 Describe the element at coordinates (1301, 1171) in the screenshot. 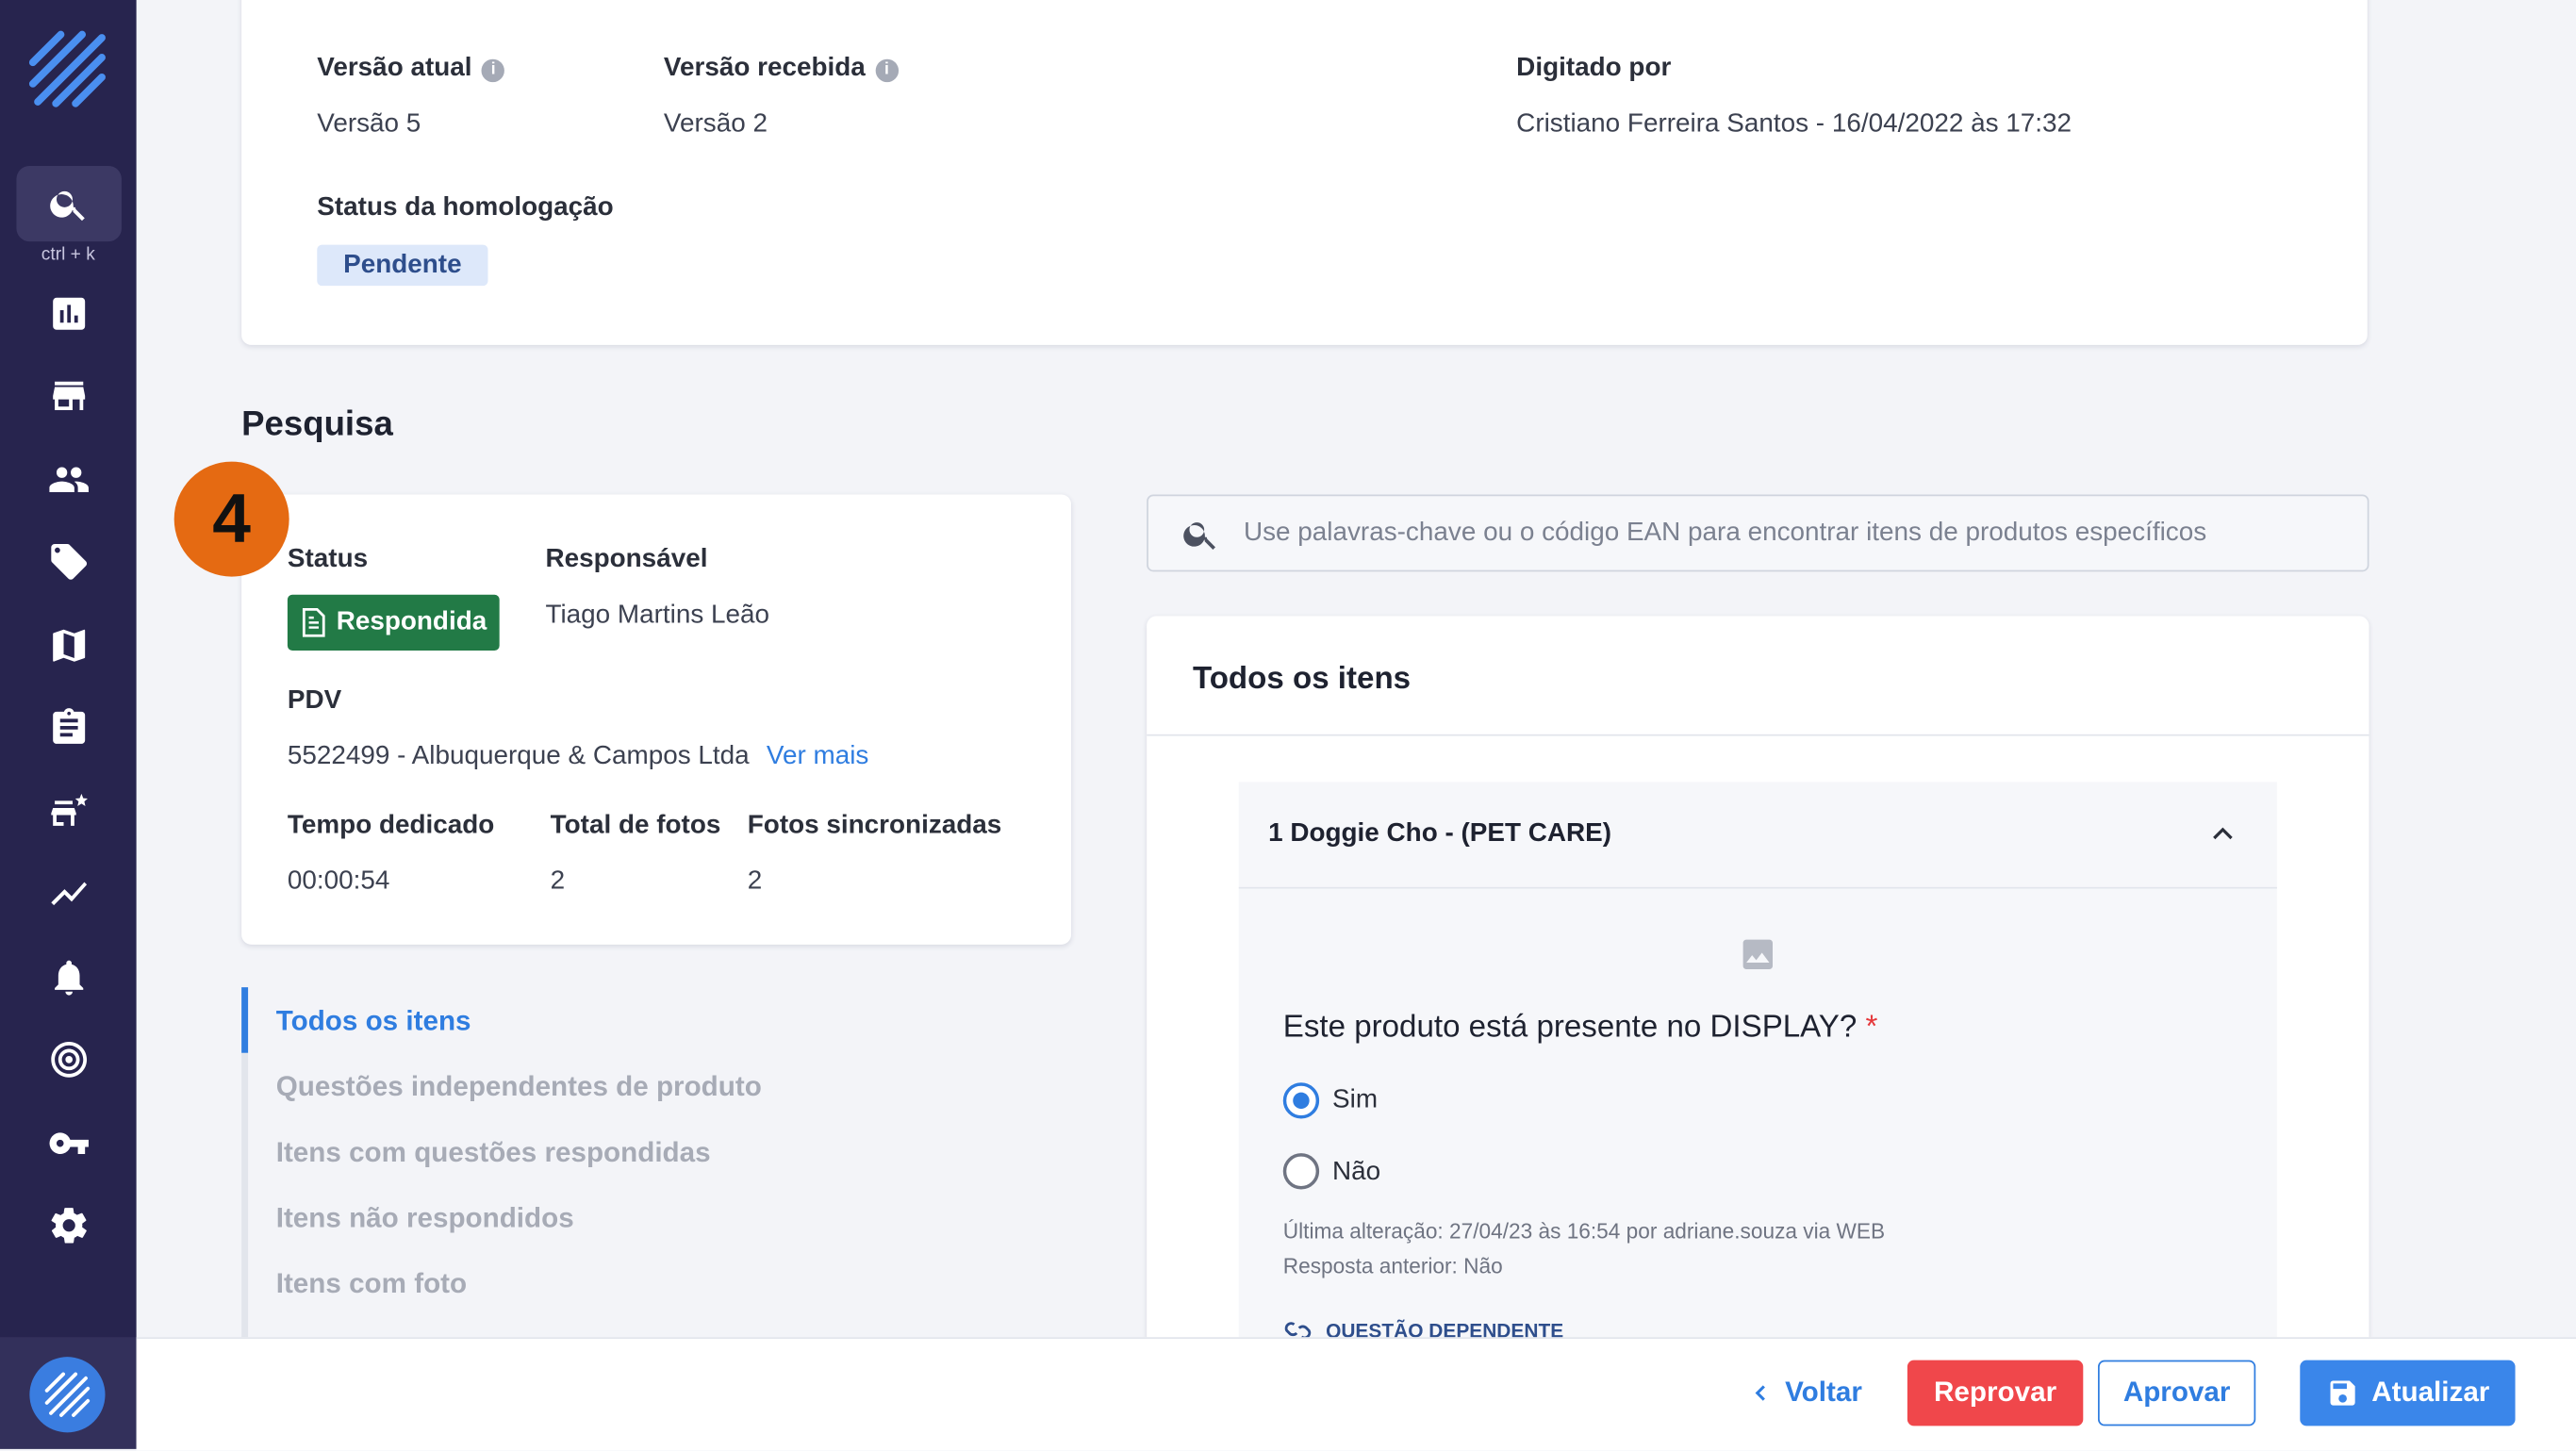

I see `radio-nao` at that location.